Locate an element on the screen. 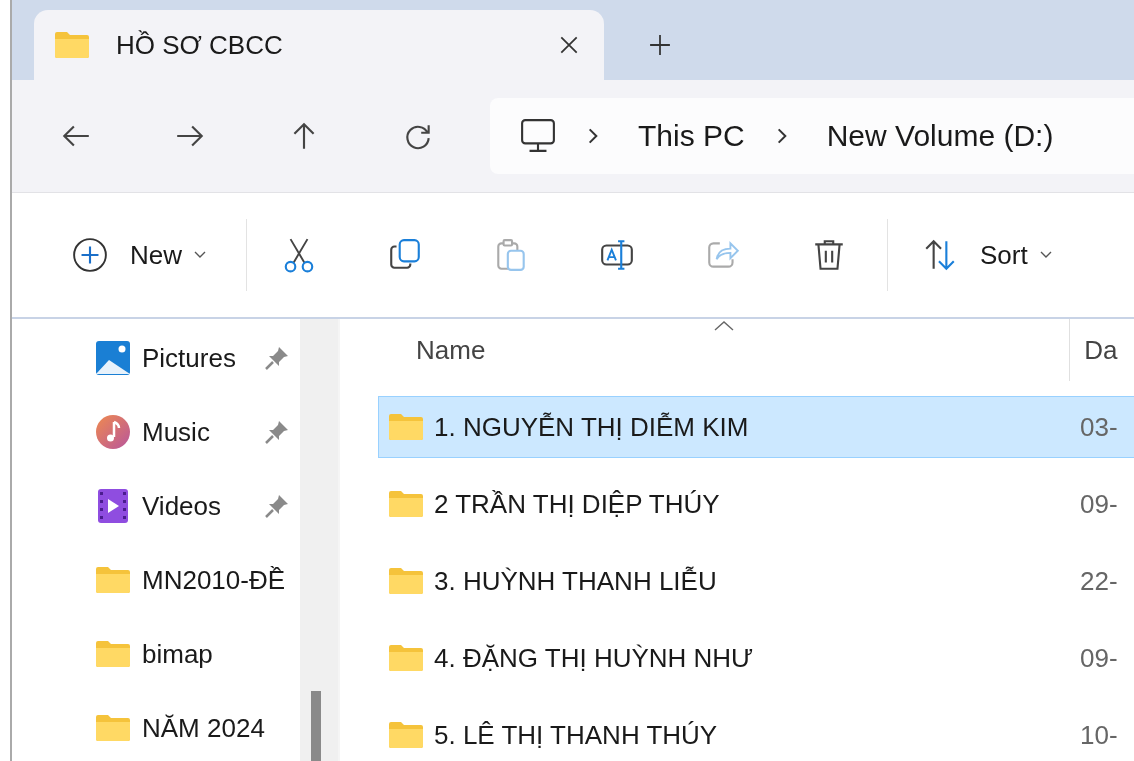 This screenshot has width=1134, height=761. date-cell-text: 10- is located at coordinates (1098, 735).